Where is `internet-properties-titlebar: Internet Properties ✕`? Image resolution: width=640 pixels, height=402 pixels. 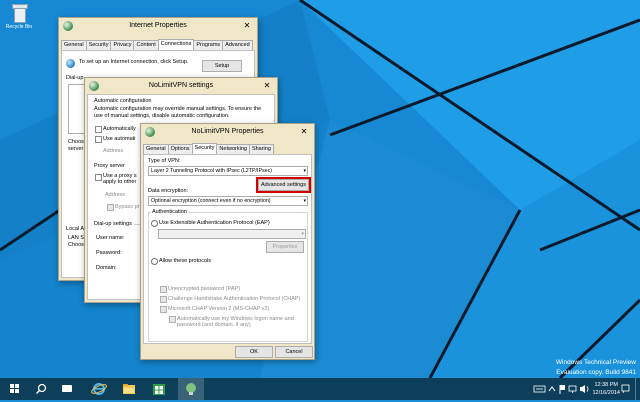
internet-properties-titlebar: Internet Properties ✕ is located at coordinates (158, 26).